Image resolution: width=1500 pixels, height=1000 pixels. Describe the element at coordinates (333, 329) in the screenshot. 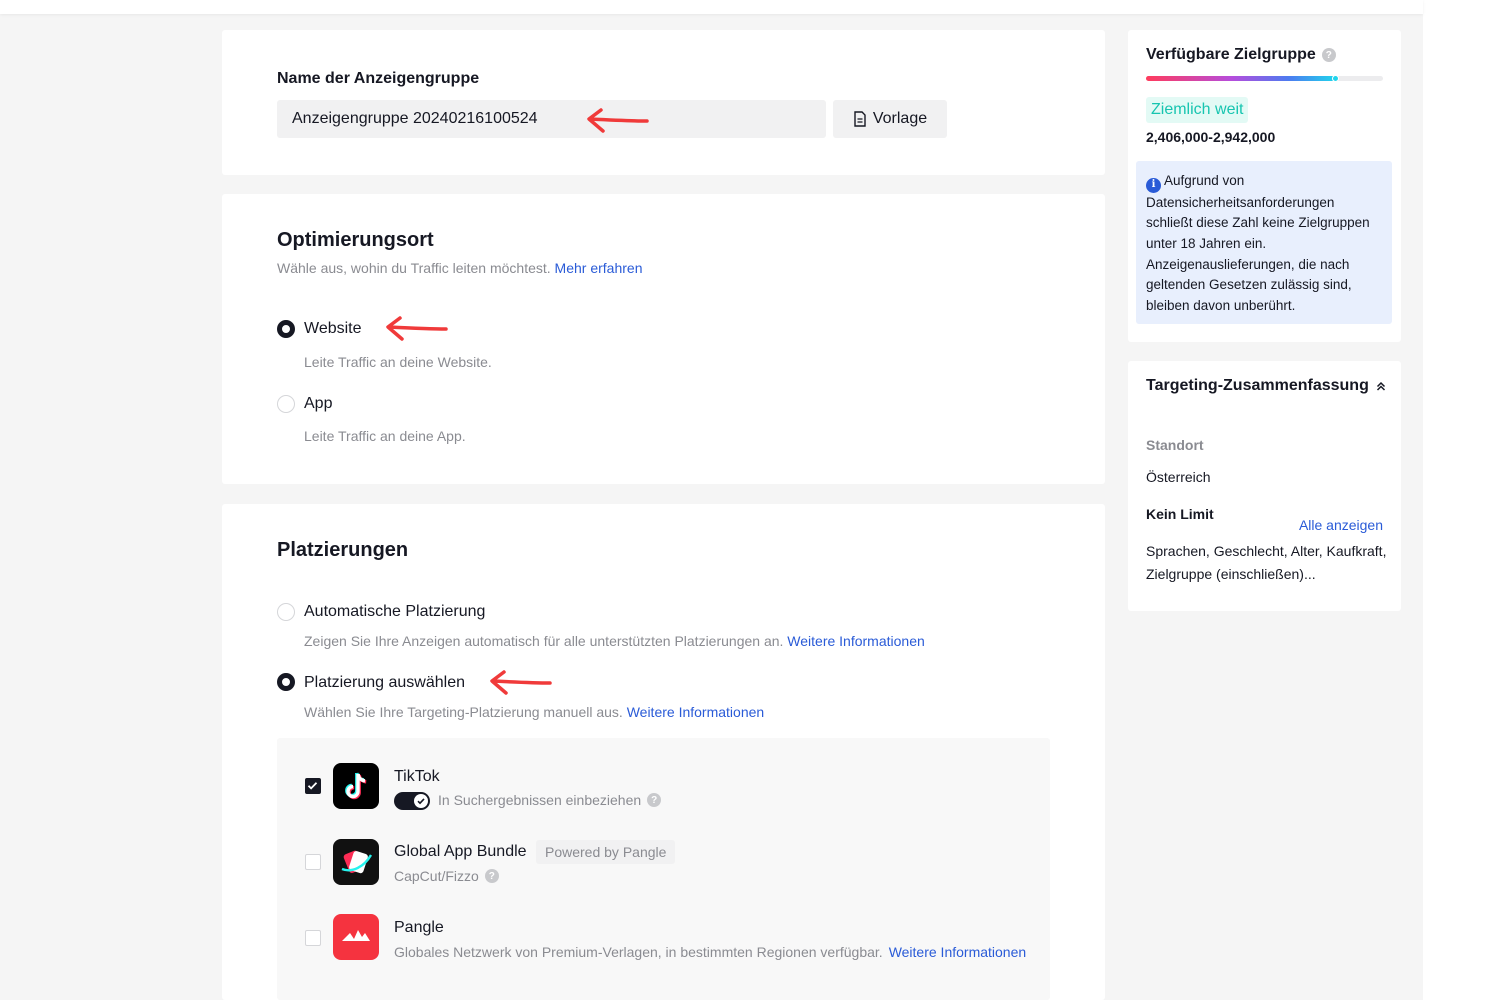

I see `option-website-label: Website` at that location.